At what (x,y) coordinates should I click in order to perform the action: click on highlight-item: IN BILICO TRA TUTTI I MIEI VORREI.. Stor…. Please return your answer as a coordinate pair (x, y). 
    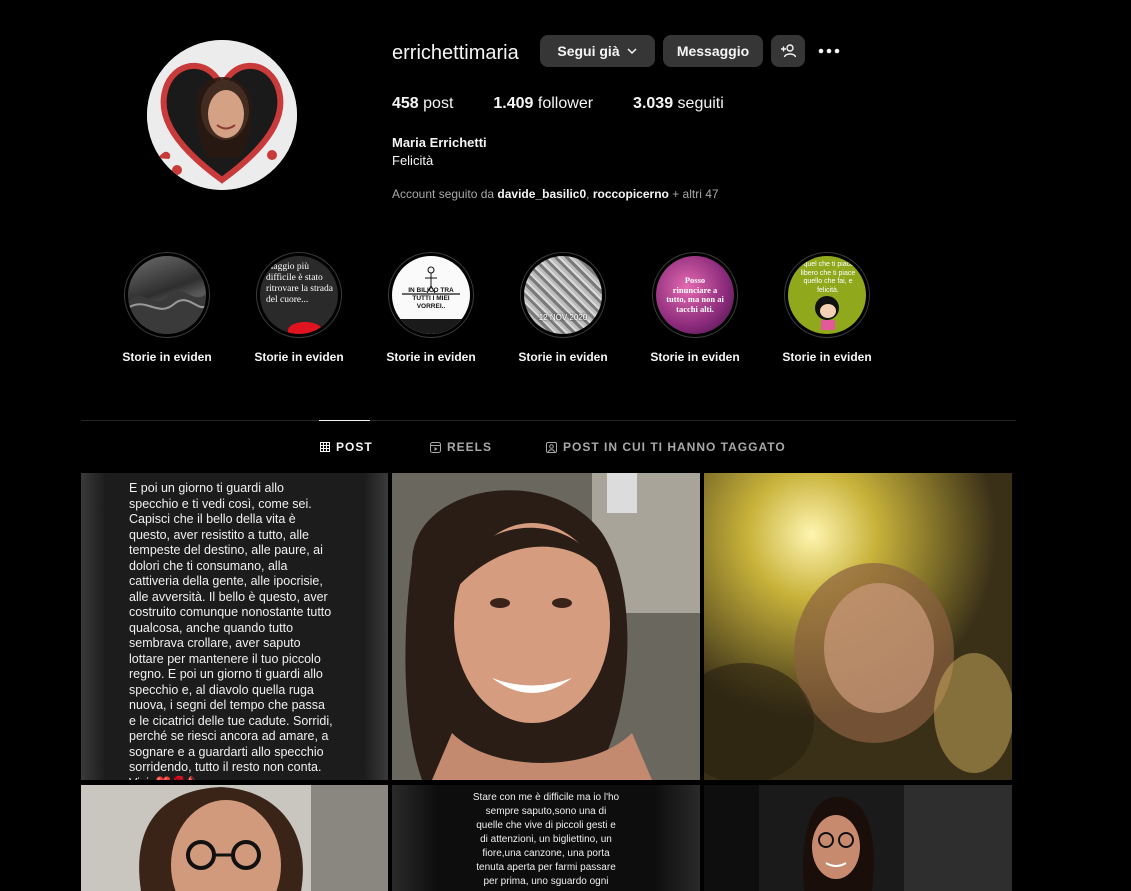
    Looking at the image, I should click on (431, 308).